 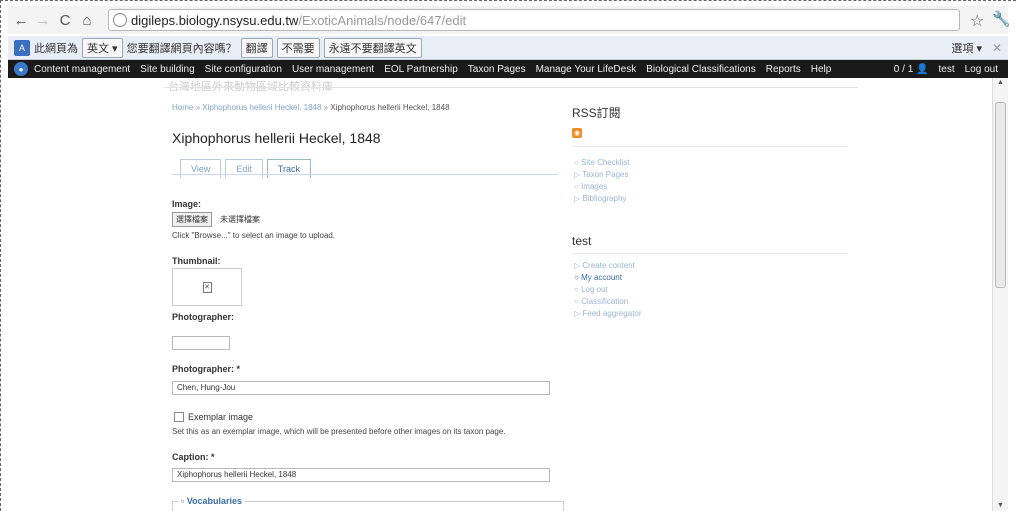 I want to click on site-header-text: 台灣地區外來動物區域比較資料庫, so click(x=250, y=87).